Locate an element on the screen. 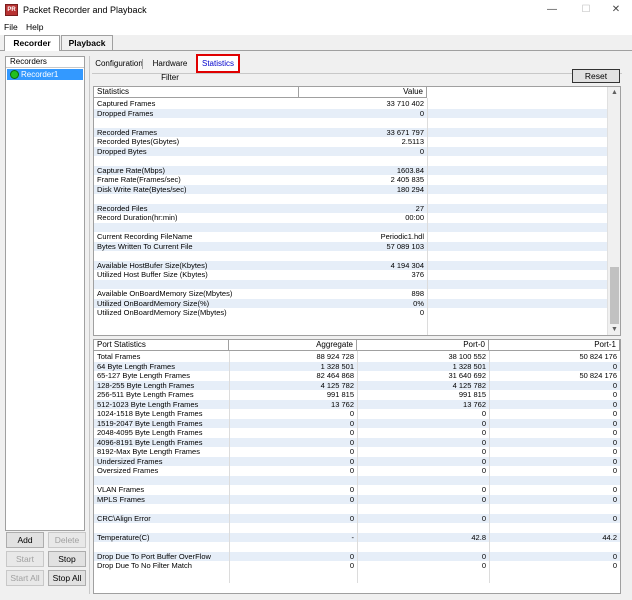 The width and height of the screenshot is (632, 600). window-title: Packet Recorder and Playback is located at coordinates (85, 10).